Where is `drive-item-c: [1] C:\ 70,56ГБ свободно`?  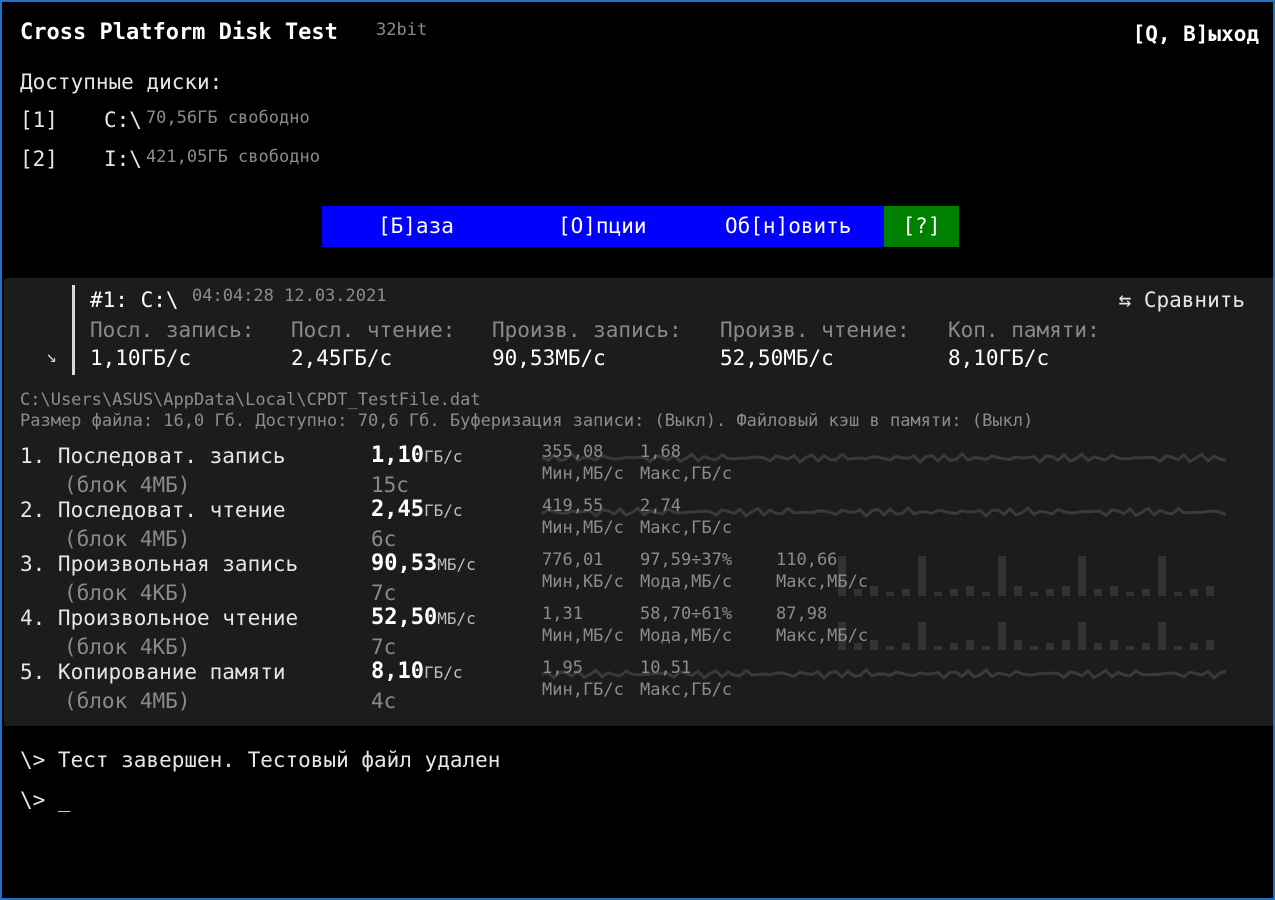
drive-item-c: [1] C:\ 70,56ГБ свободно is located at coordinates (165, 120).